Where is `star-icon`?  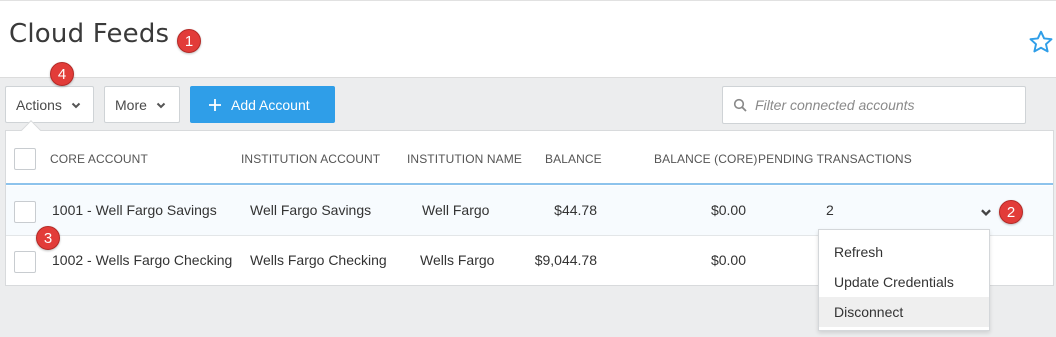 star-icon is located at coordinates (1041, 42).